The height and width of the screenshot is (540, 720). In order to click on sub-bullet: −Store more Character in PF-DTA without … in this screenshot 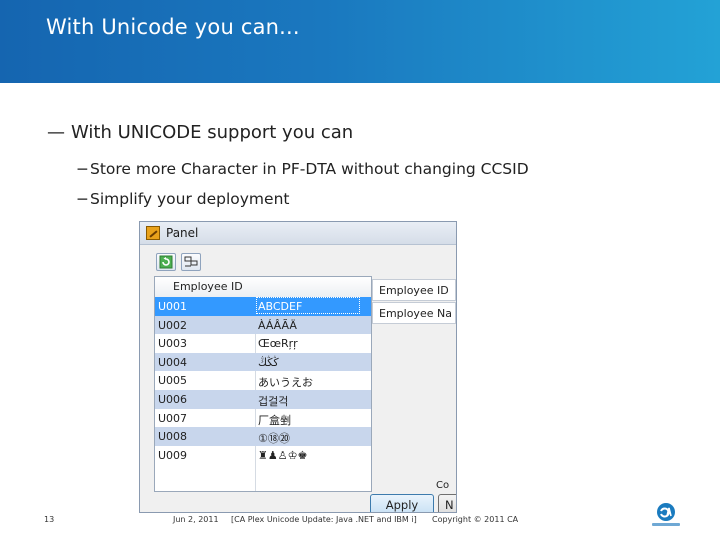, I will do `click(302, 169)`.